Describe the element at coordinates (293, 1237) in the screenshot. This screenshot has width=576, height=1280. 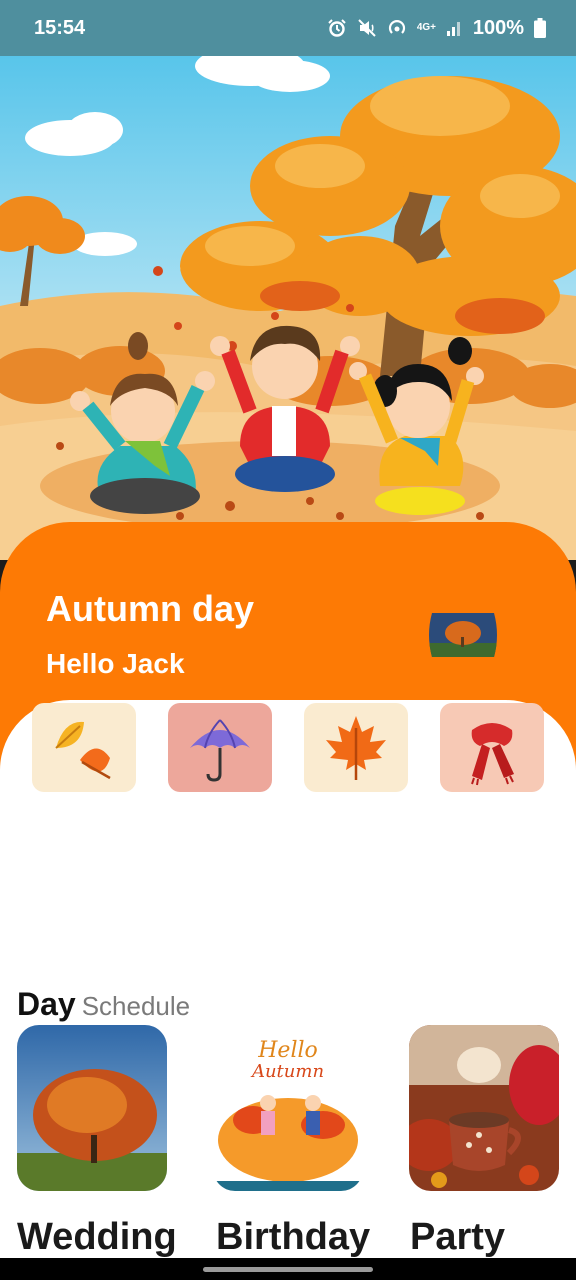
I see `card-label-birthday: Birthday` at that location.